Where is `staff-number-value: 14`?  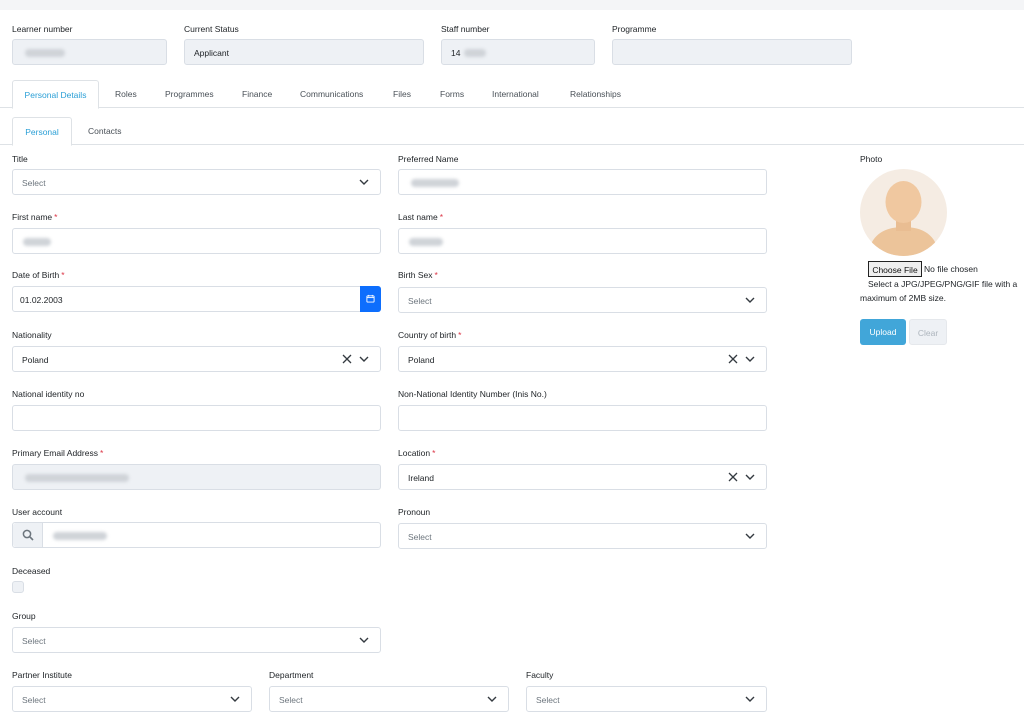 staff-number-value: 14 is located at coordinates (456, 53).